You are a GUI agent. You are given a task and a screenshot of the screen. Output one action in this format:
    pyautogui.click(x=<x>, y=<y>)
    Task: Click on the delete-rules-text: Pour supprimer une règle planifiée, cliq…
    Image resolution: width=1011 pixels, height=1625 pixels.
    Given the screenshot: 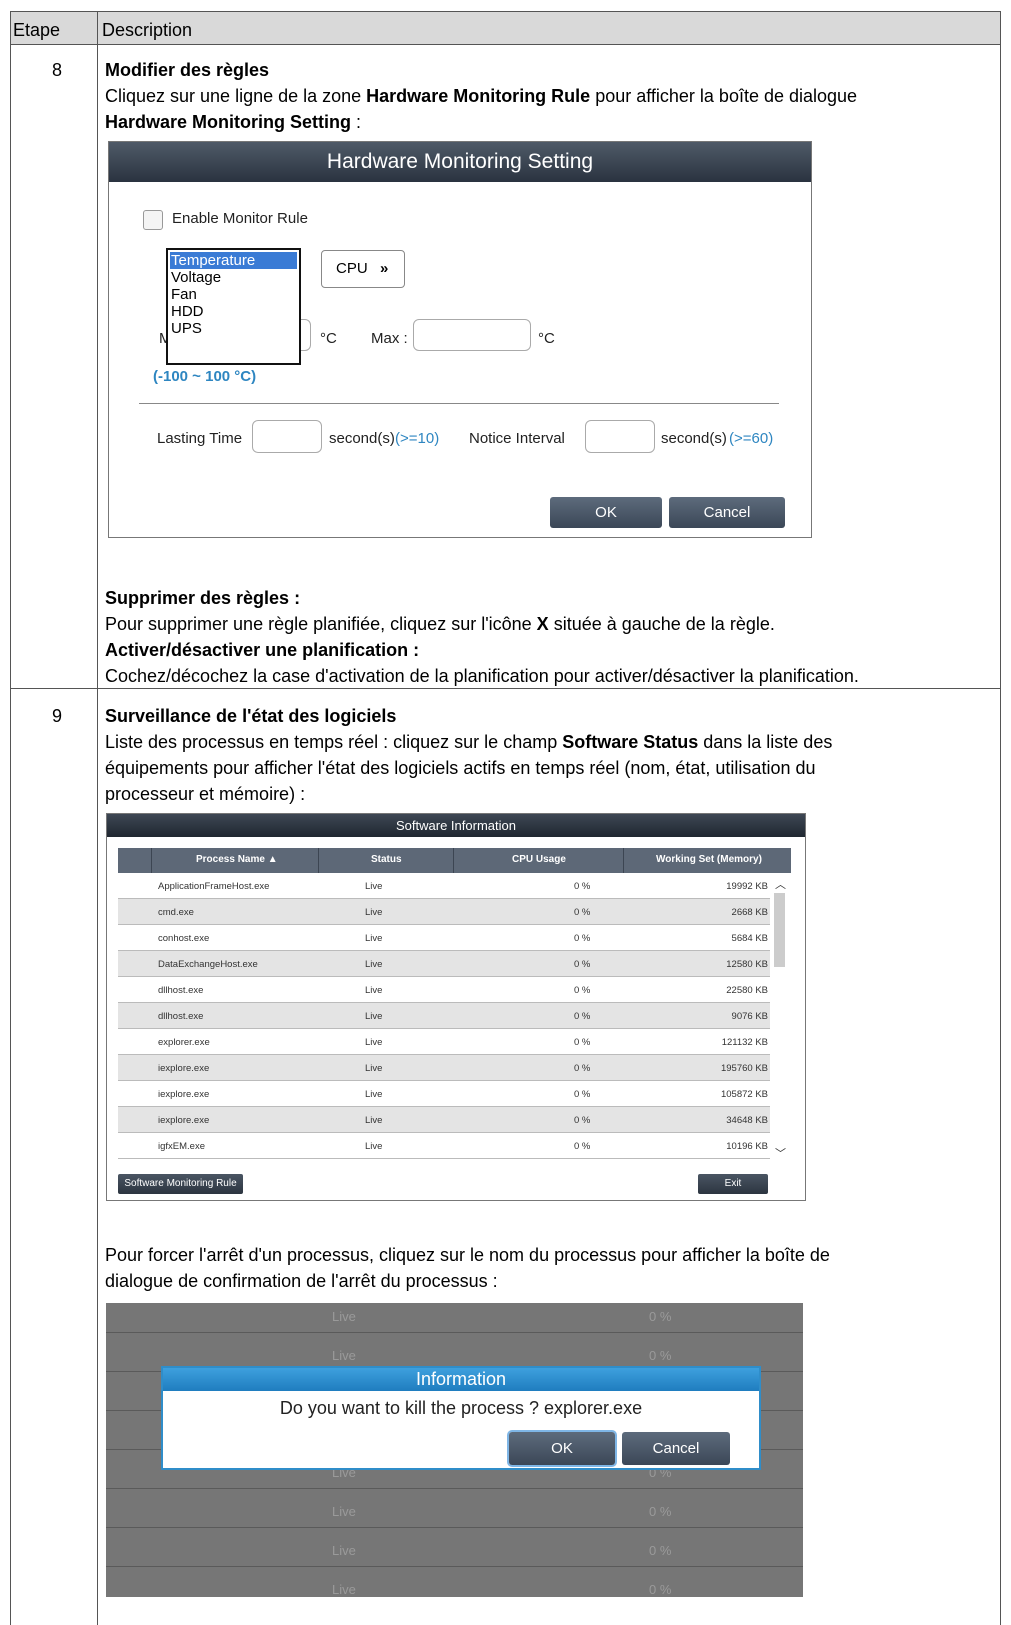 What is the action you would take?
    pyautogui.click(x=440, y=624)
    